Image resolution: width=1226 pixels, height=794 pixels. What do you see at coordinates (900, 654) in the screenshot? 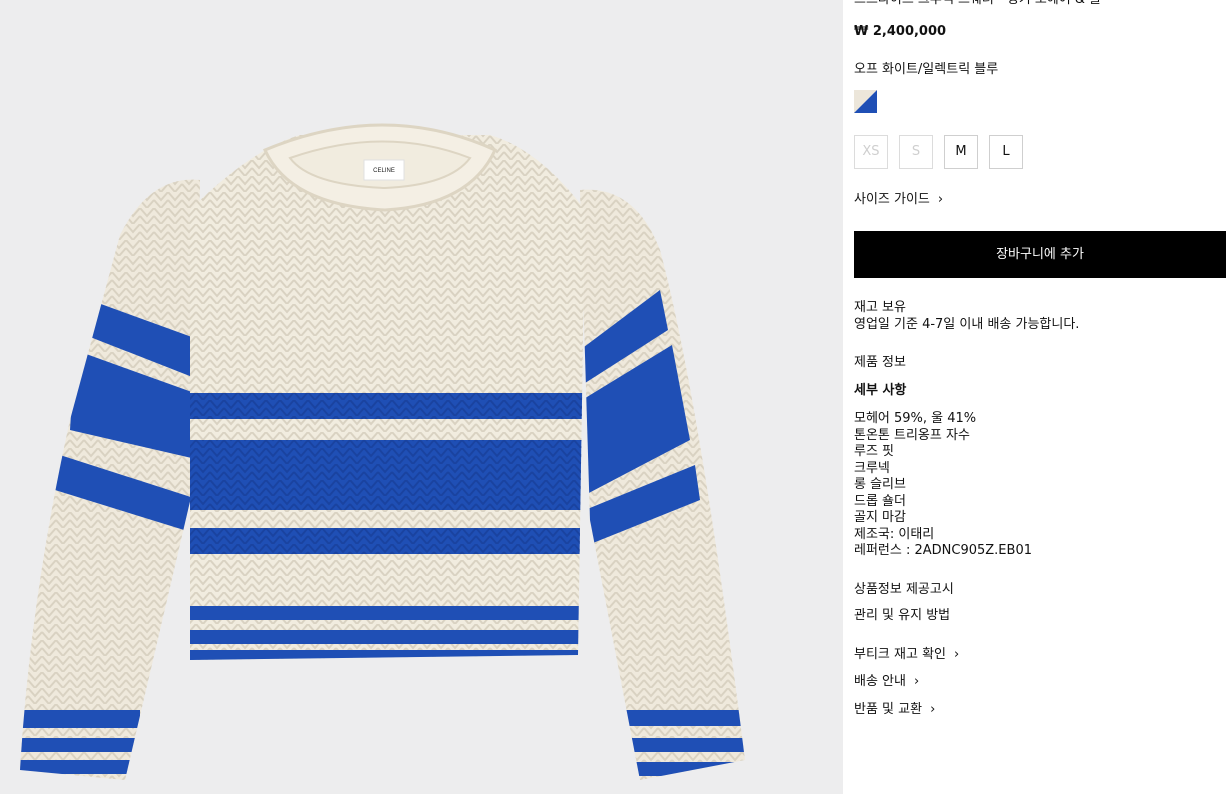
I see `boutique-stock-label: 부티크 재고 확인` at bounding box center [900, 654].